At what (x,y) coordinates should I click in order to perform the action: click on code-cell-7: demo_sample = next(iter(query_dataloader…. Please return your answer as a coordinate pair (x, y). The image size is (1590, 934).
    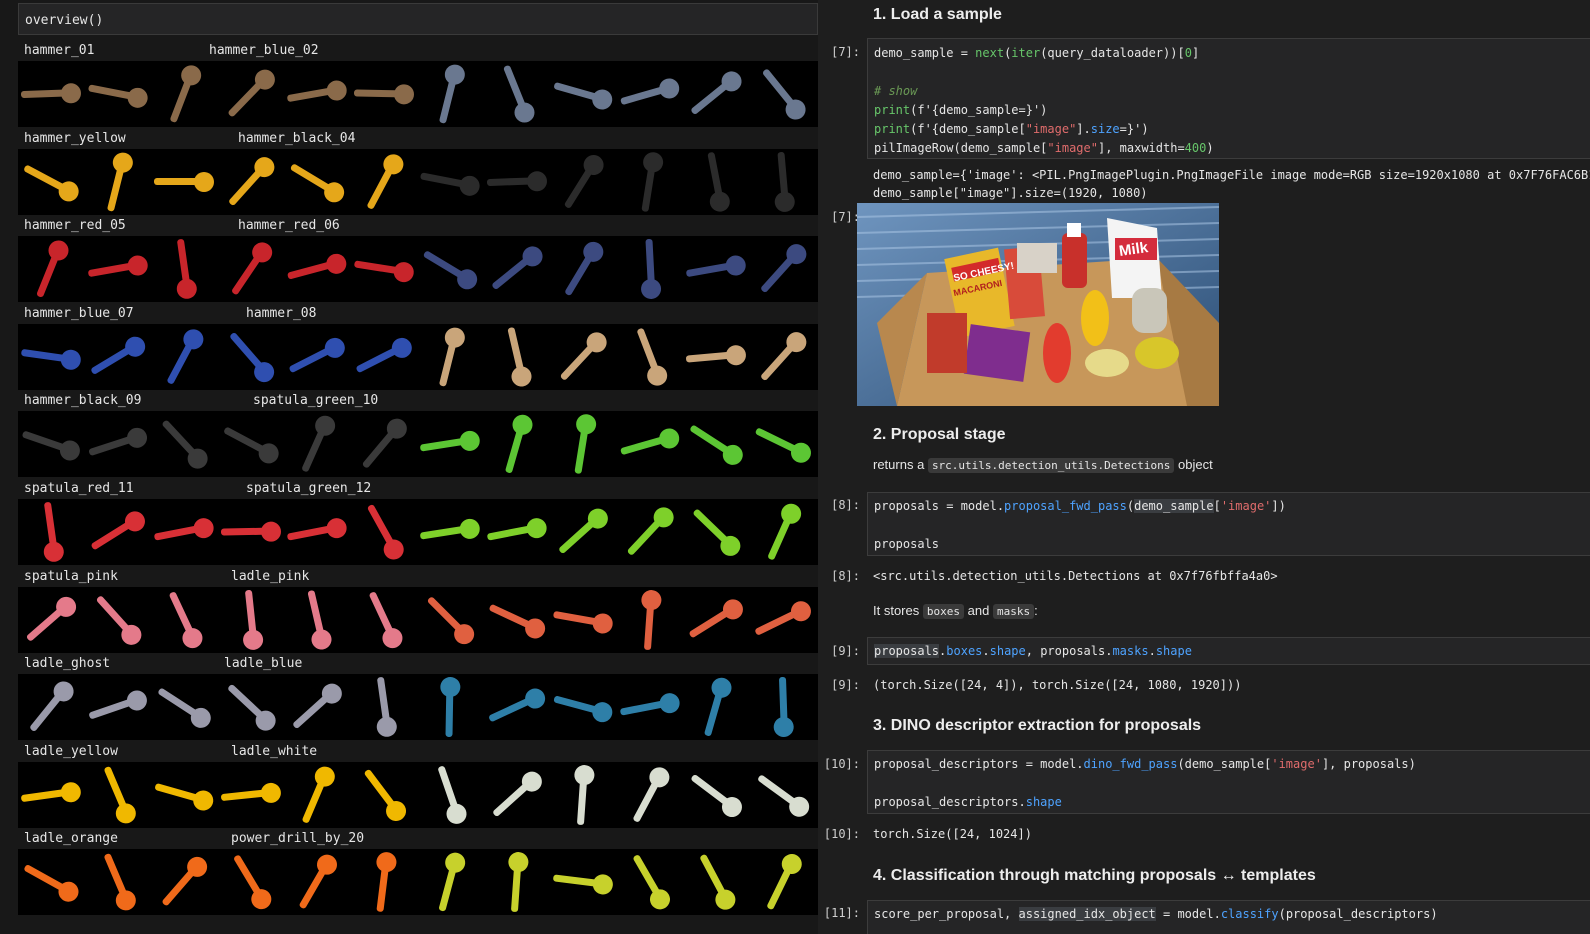
    Looking at the image, I should click on (1228, 98).